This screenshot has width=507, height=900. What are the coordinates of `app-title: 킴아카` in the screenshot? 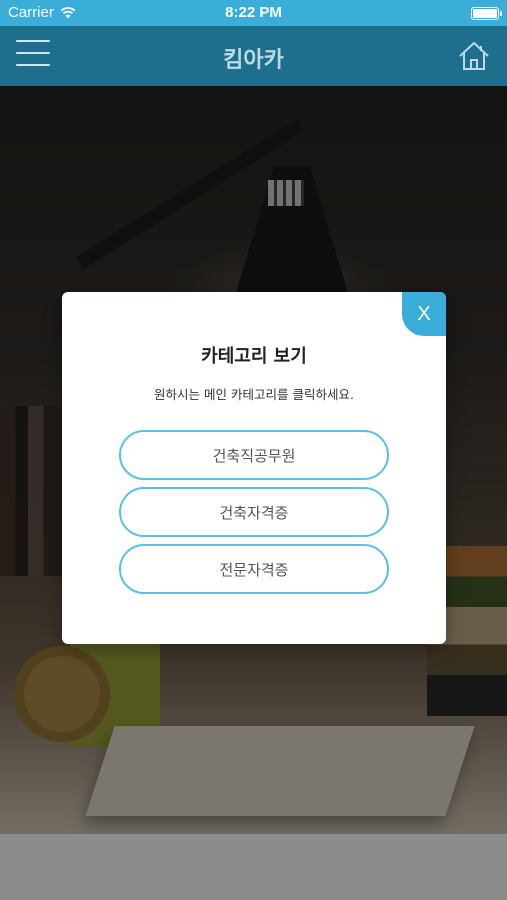 It's located at (253, 60).